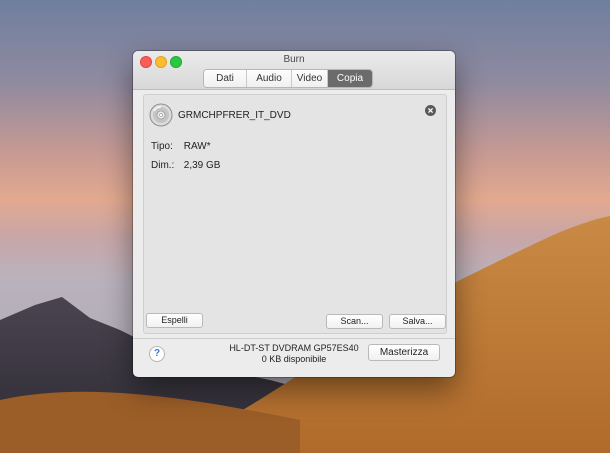  I want to click on window-title: Burn, so click(294, 59).